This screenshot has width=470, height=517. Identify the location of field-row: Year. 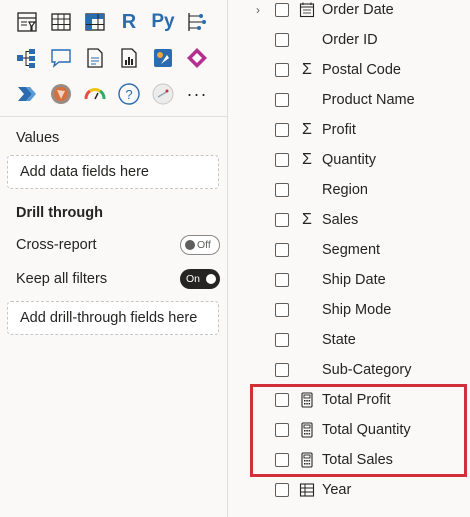
(349, 490).